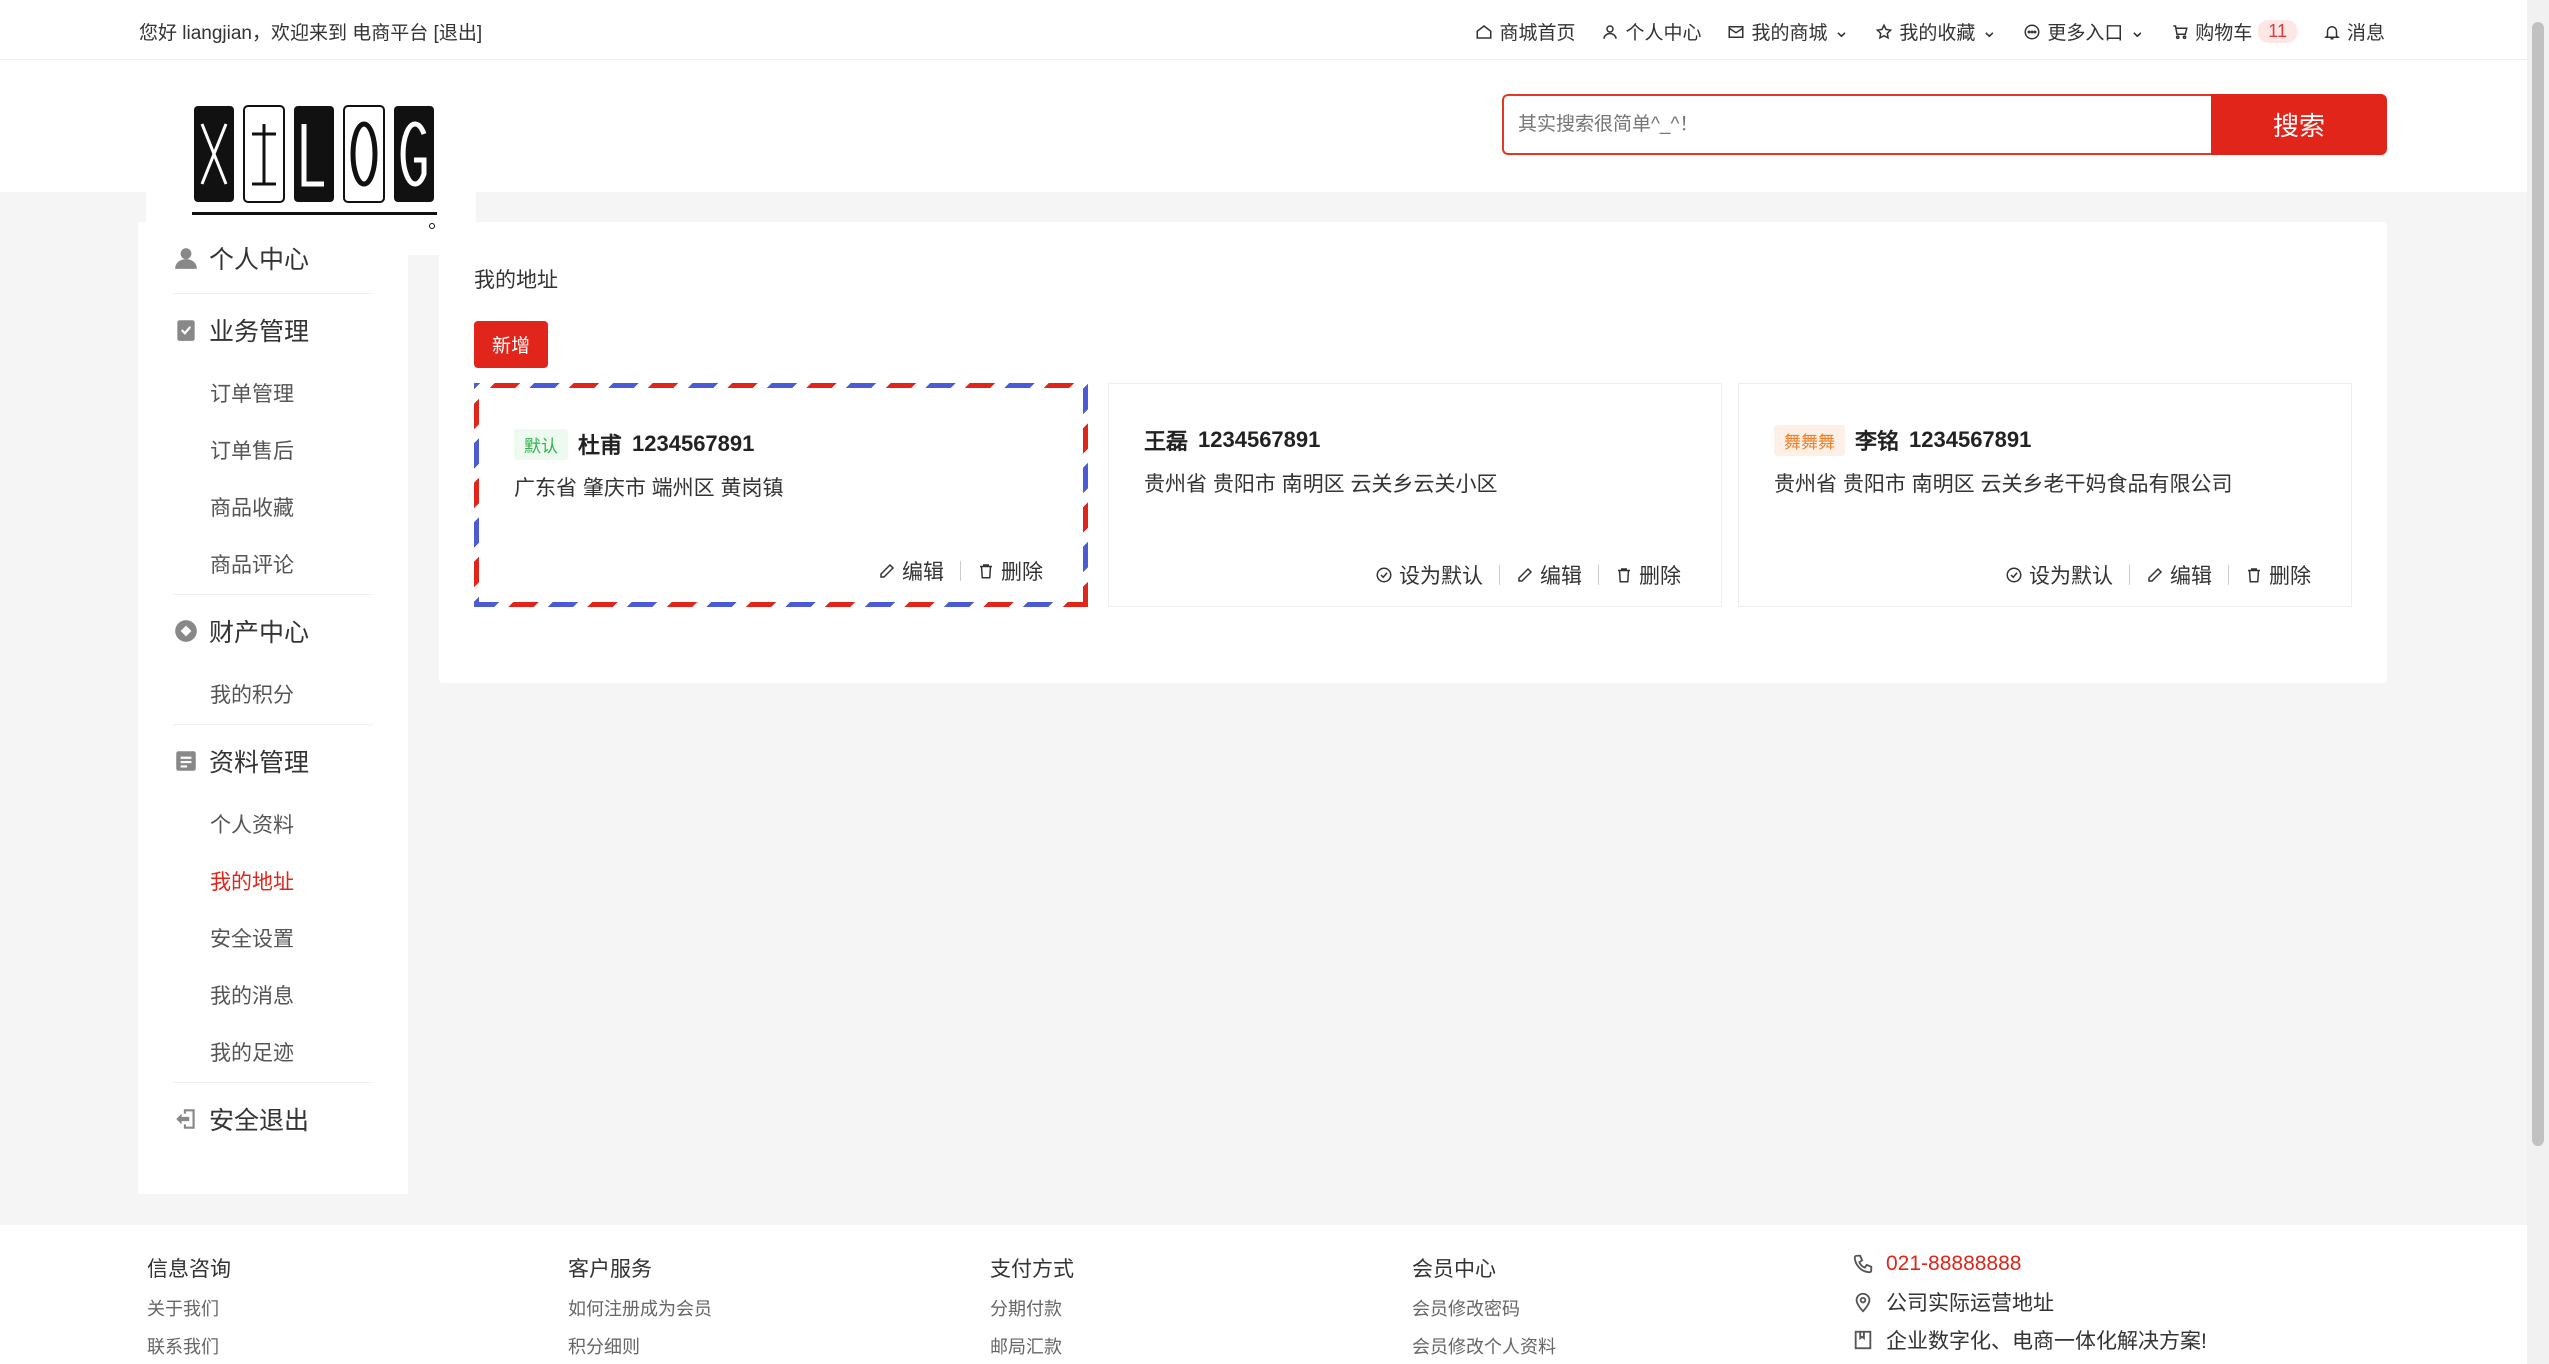 This screenshot has height=1364, width=2549. I want to click on add-address-button: 新增, so click(511, 344).